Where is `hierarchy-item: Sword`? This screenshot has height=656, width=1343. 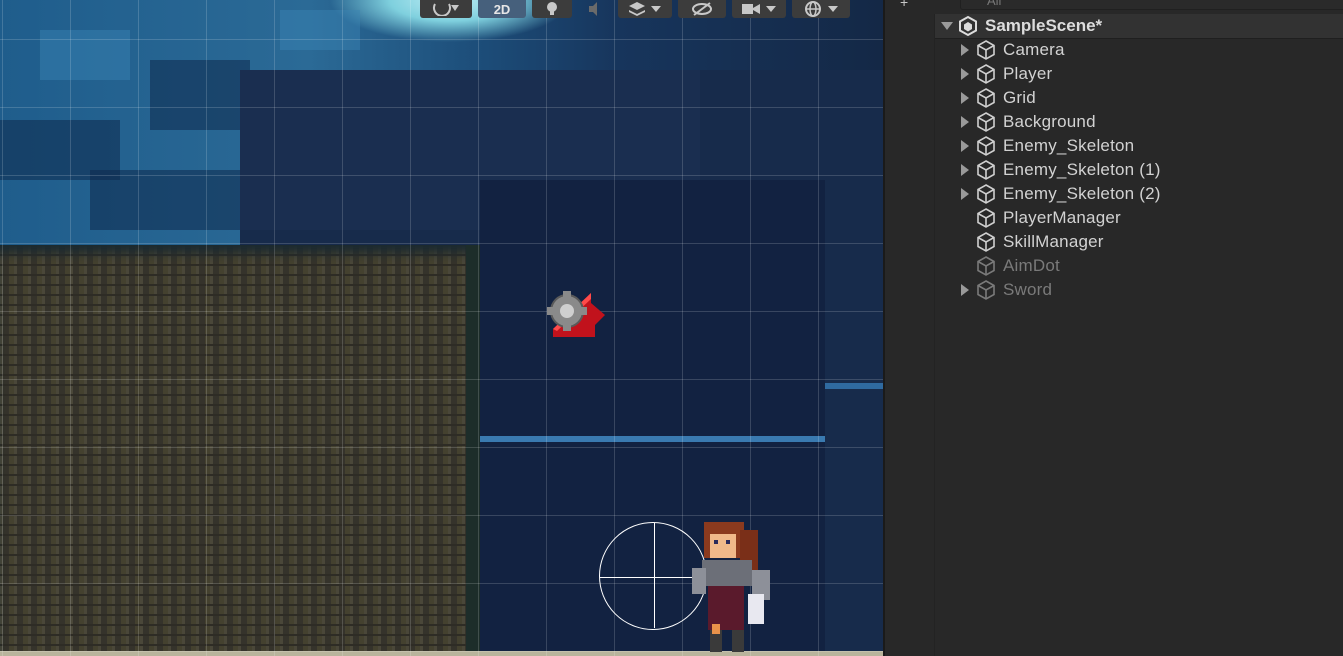 hierarchy-item: Sword is located at coordinates (993, 290).